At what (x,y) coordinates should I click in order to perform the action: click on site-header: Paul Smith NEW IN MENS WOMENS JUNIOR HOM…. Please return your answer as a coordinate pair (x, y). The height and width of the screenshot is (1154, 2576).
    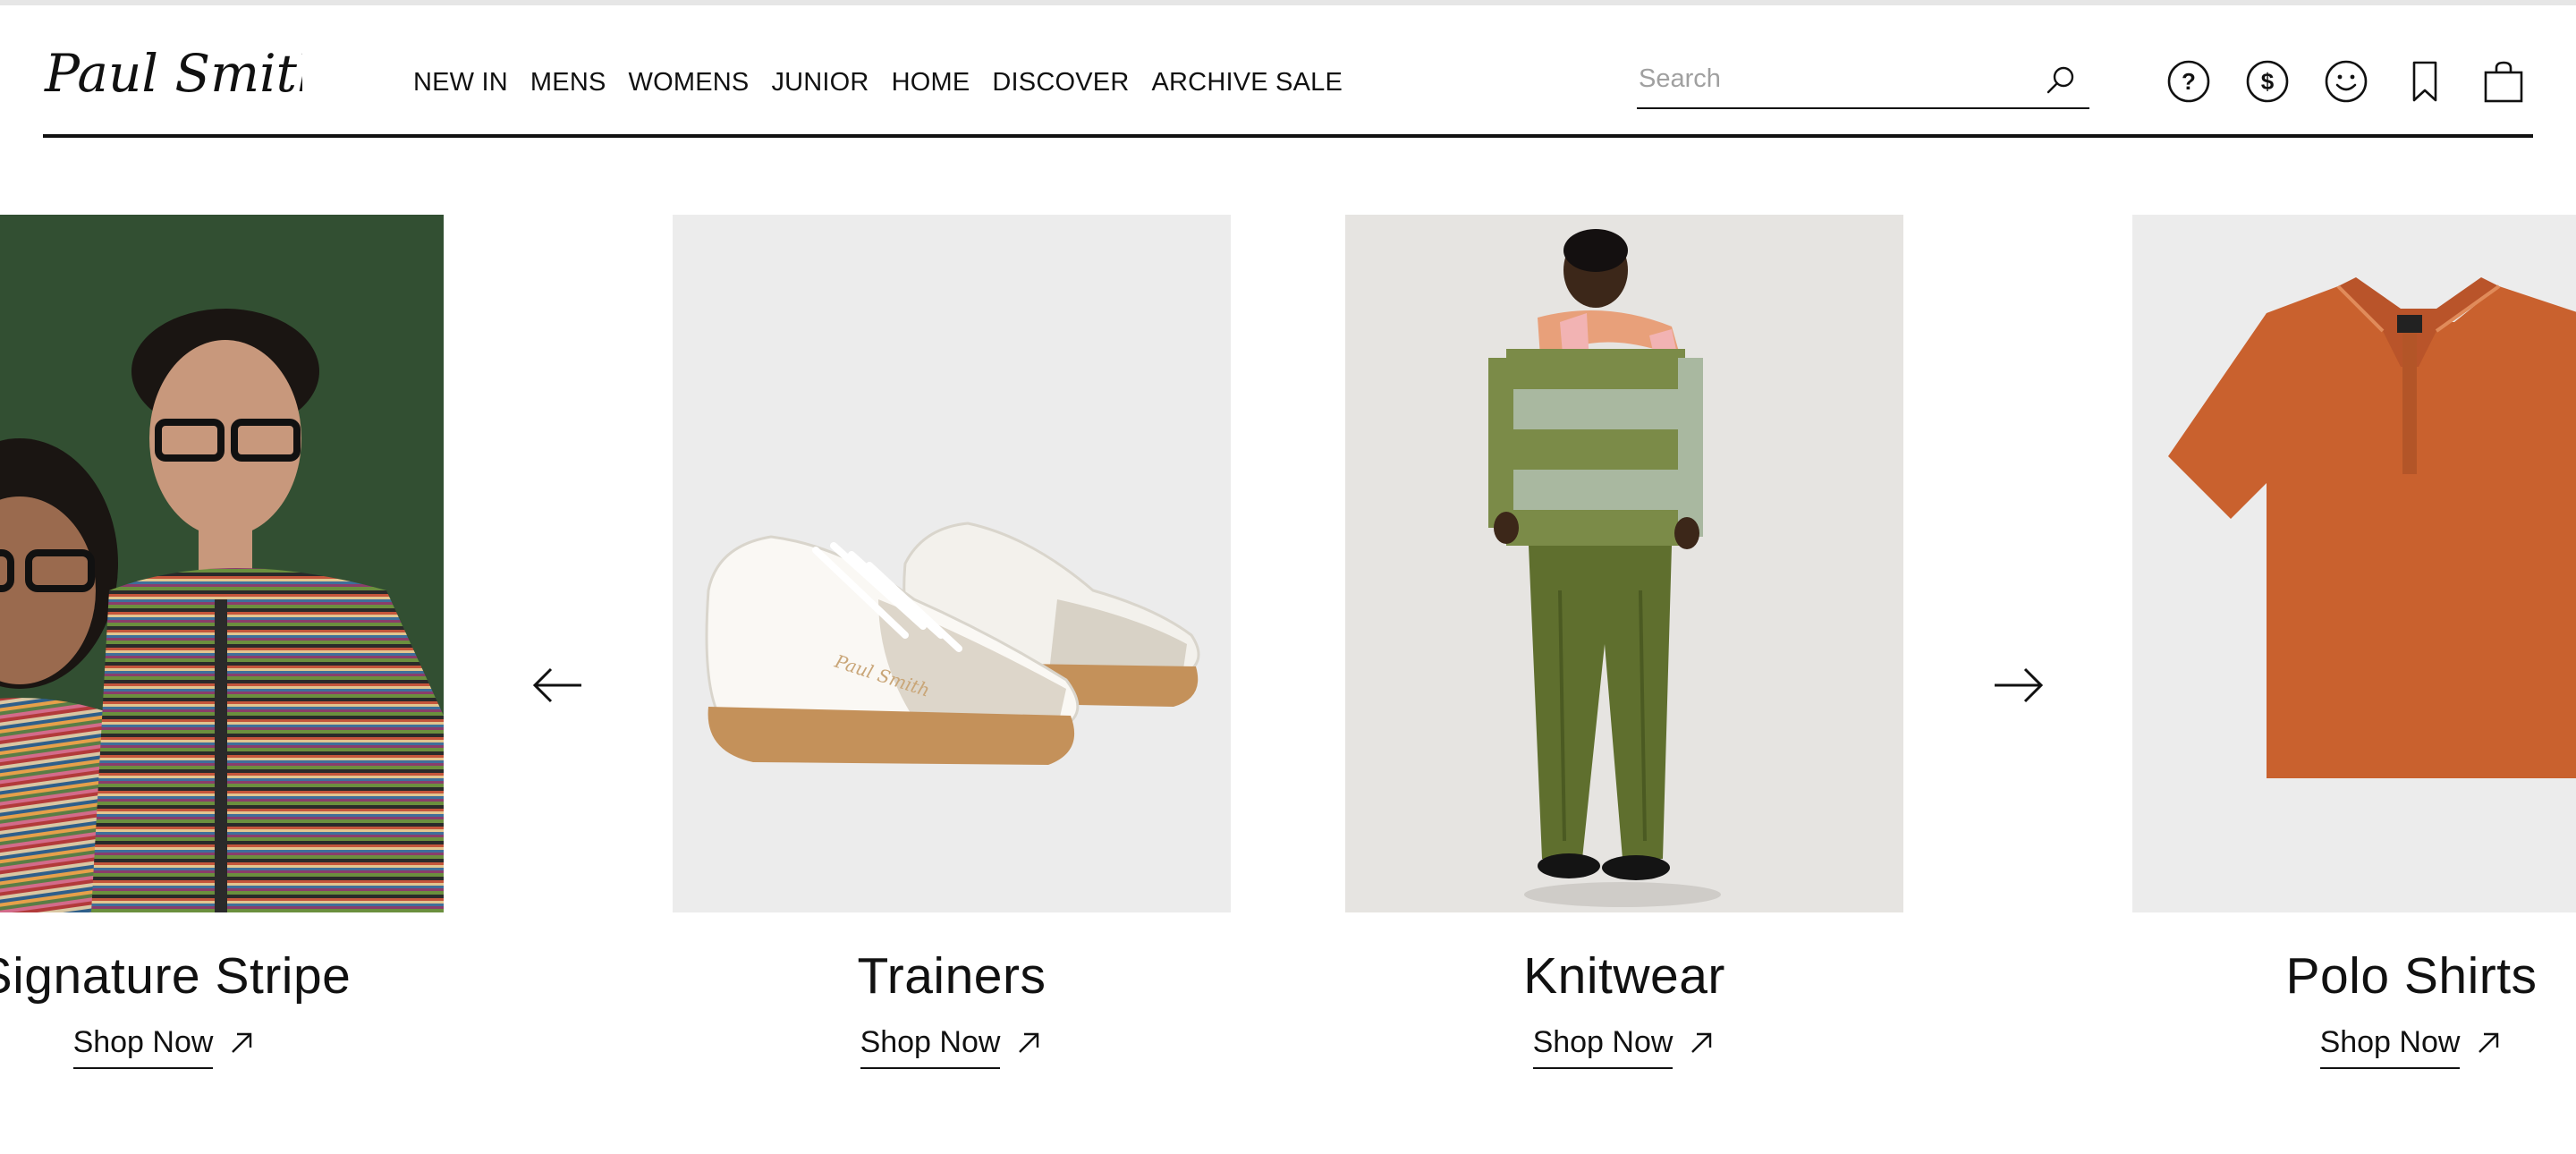
    Looking at the image, I should click on (1288, 72).